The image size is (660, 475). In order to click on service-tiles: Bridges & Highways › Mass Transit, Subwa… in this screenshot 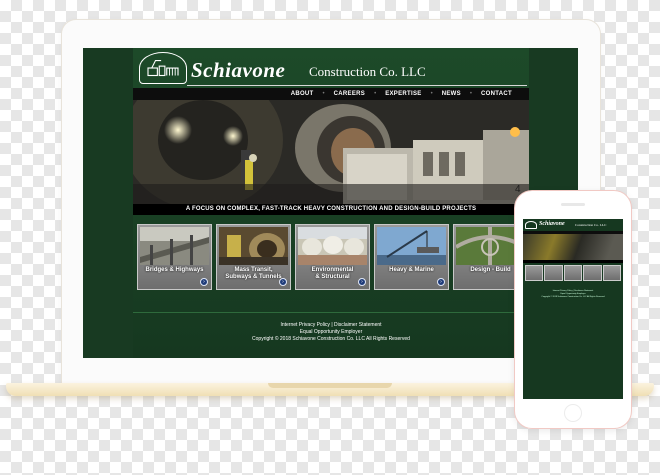, I will do `click(333, 257)`.